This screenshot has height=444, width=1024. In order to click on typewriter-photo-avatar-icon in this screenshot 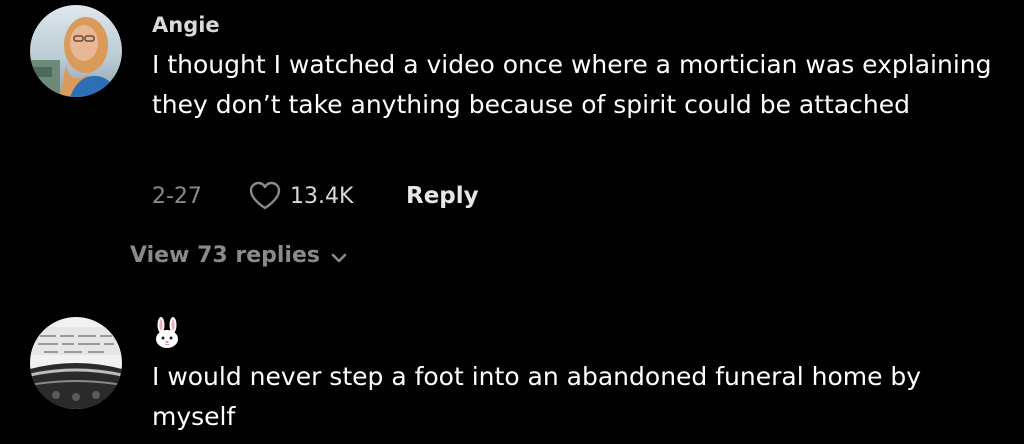, I will do `click(76, 363)`.